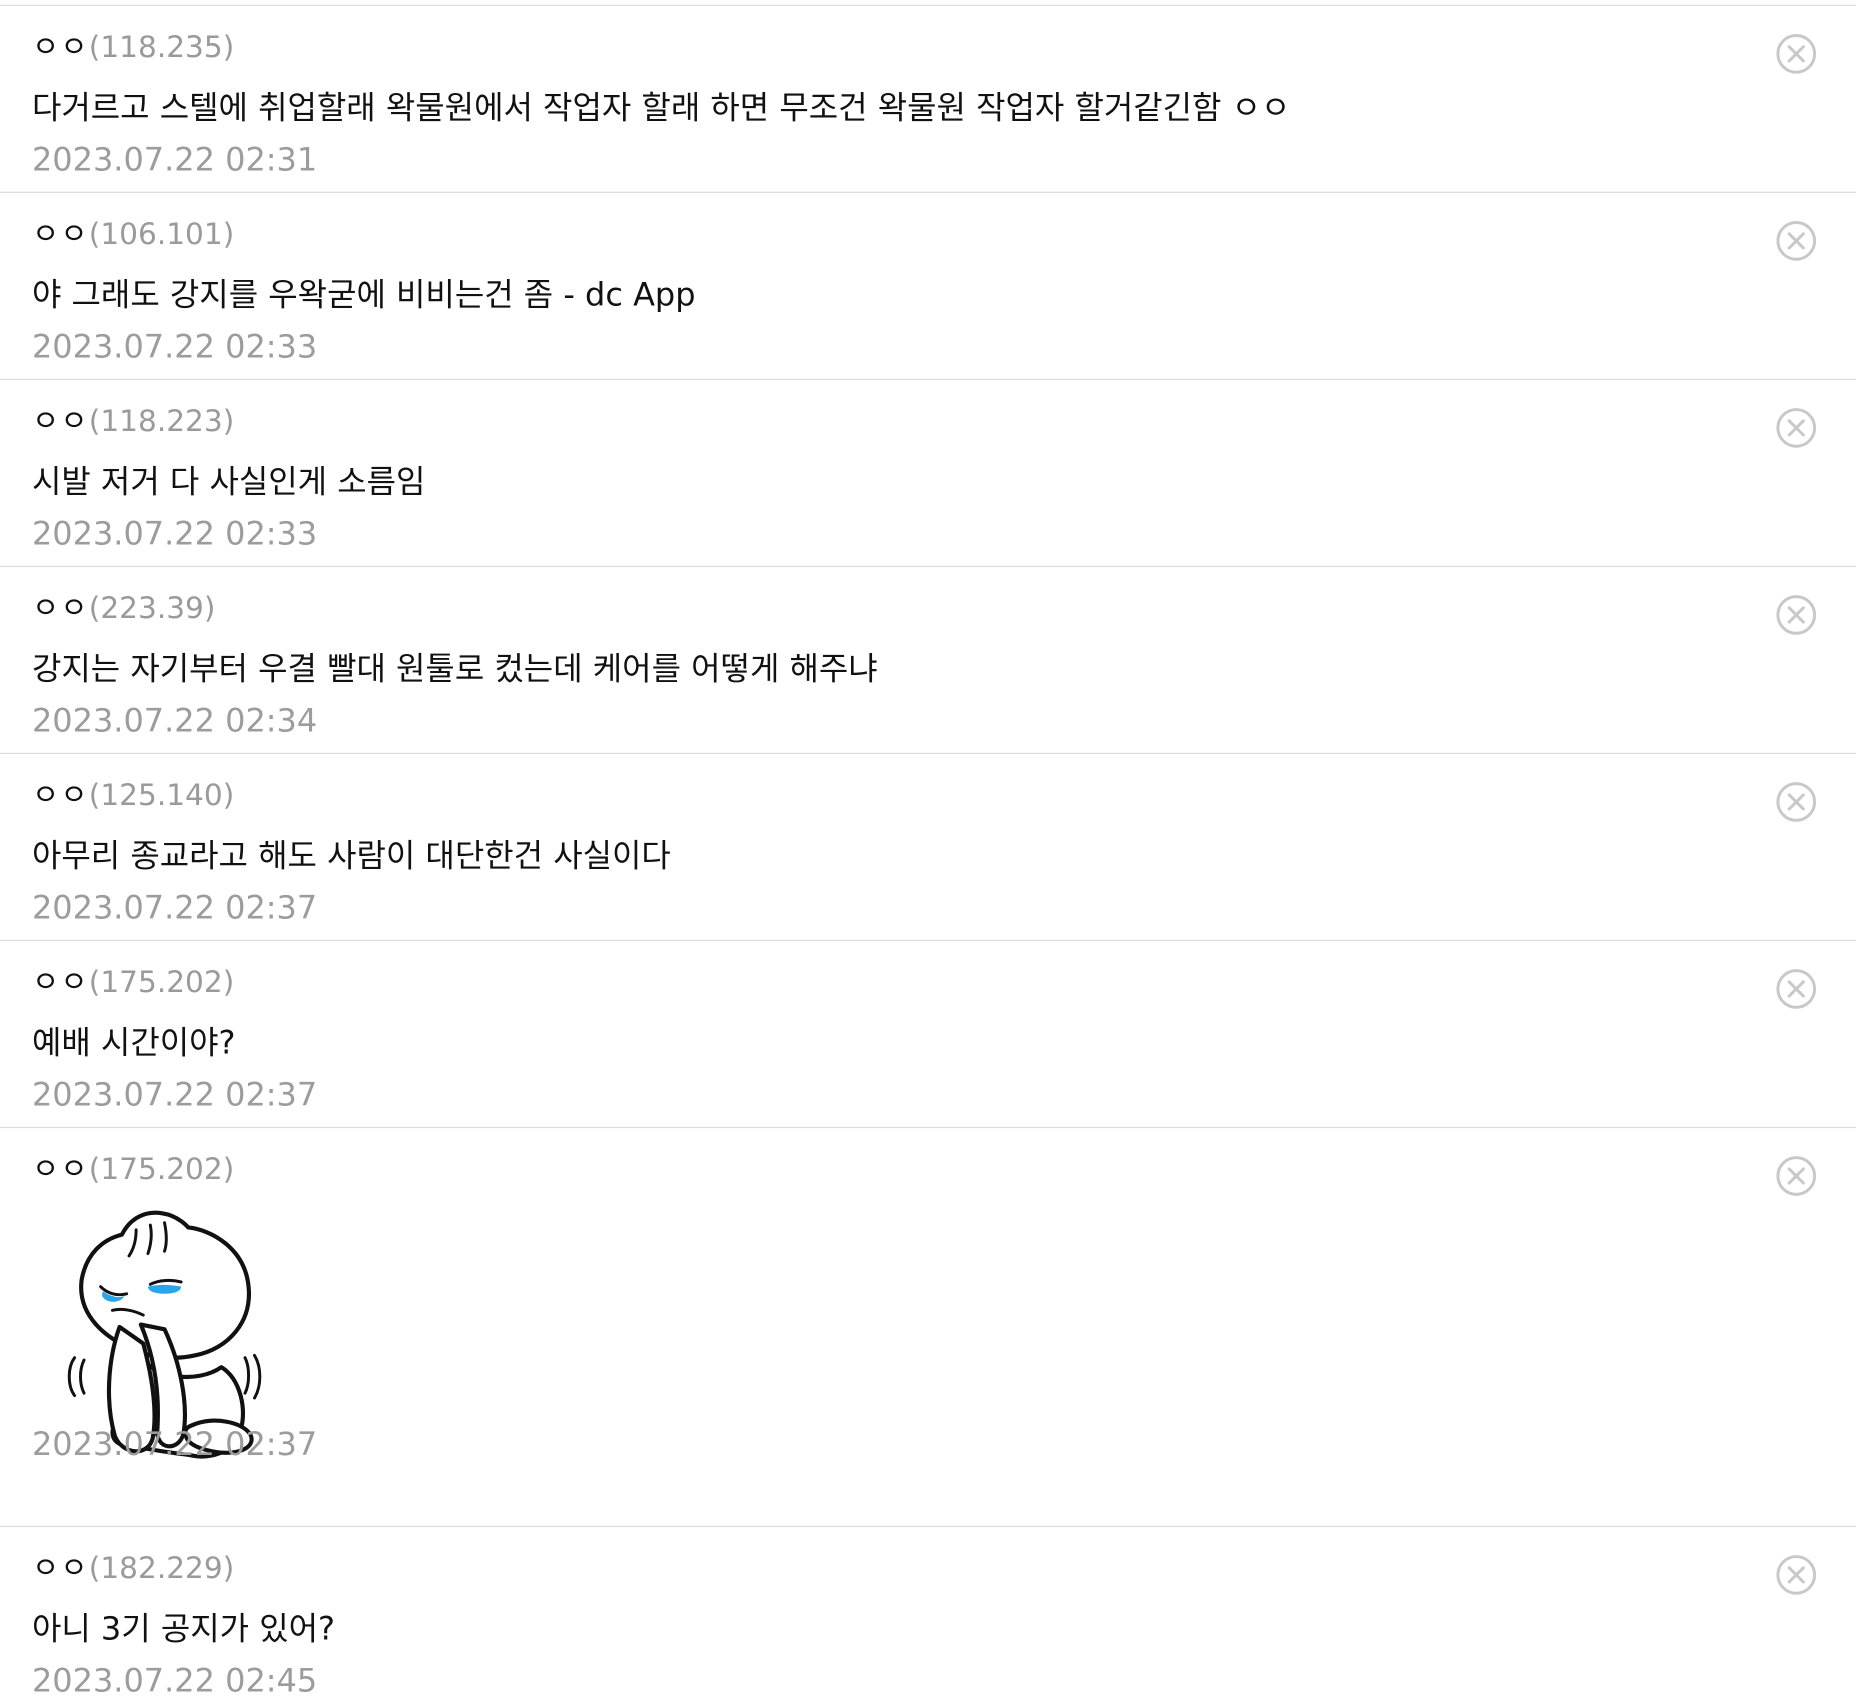 The image size is (1856, 1706). What do you see at coordinates (161, 233) in the screenshot?
I see `ip-address: (106.101)` at bounding box center [161, 233].